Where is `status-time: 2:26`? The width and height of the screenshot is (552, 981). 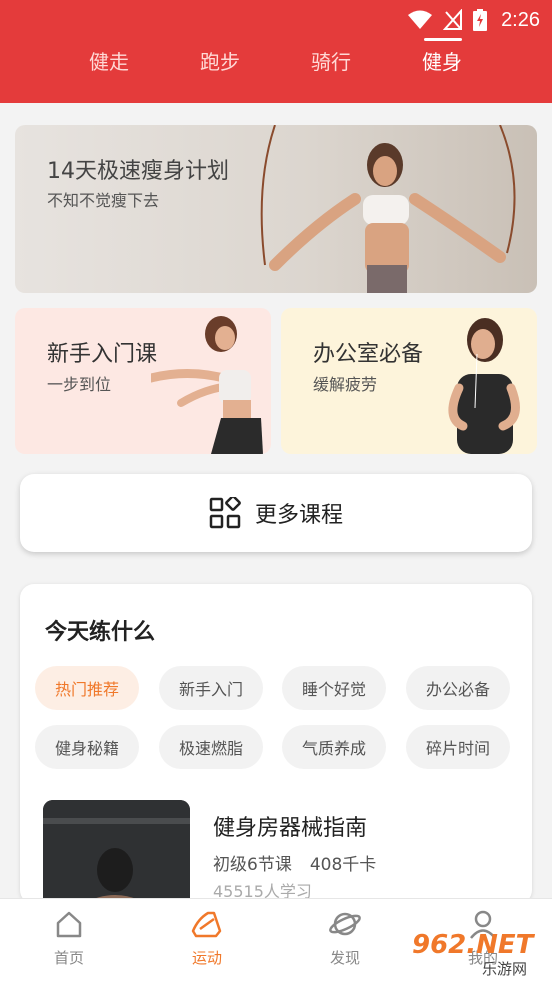 status-time: 2:26 is located at coordinates (520, 19).